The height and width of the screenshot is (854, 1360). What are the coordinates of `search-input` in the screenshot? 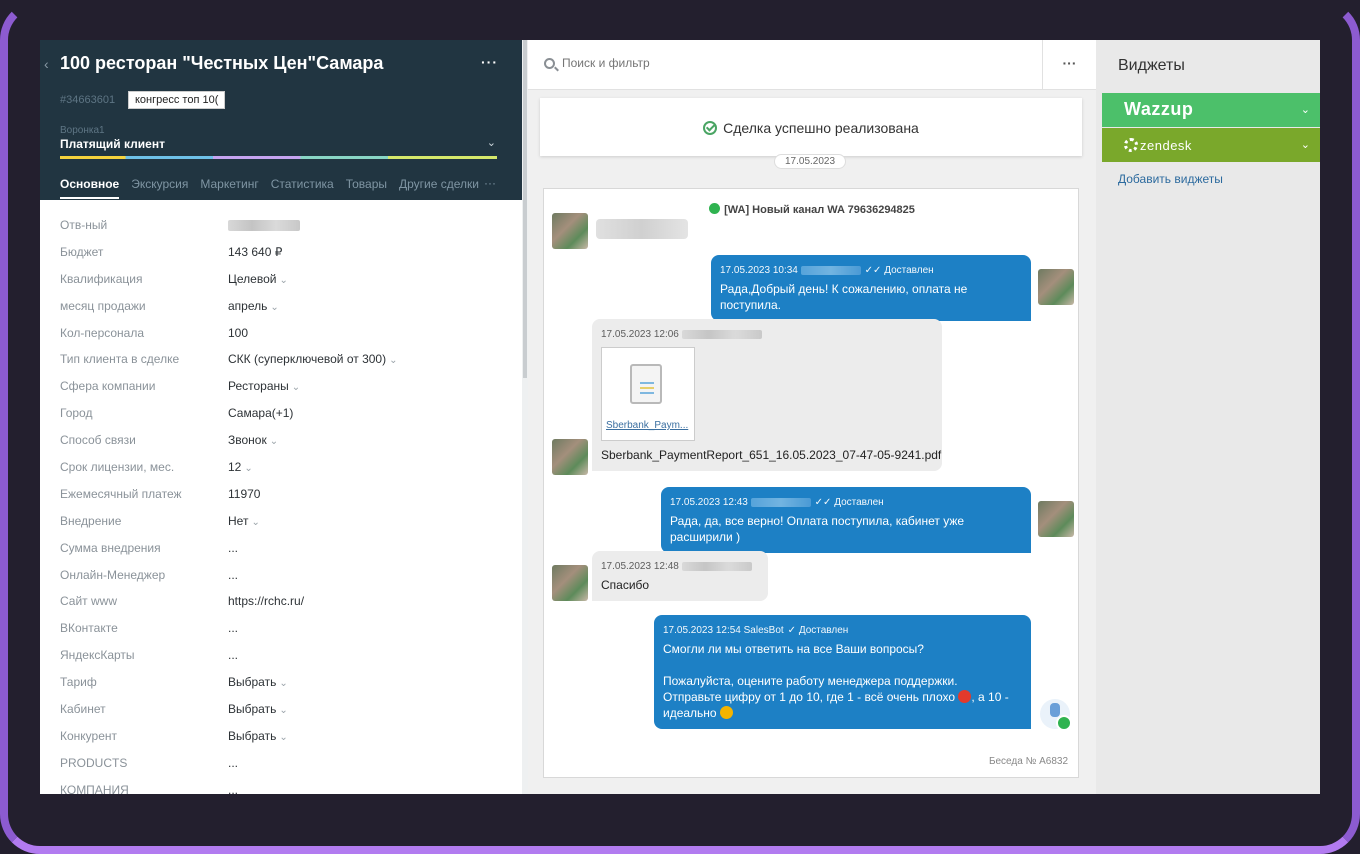 It's located at (792, 63).